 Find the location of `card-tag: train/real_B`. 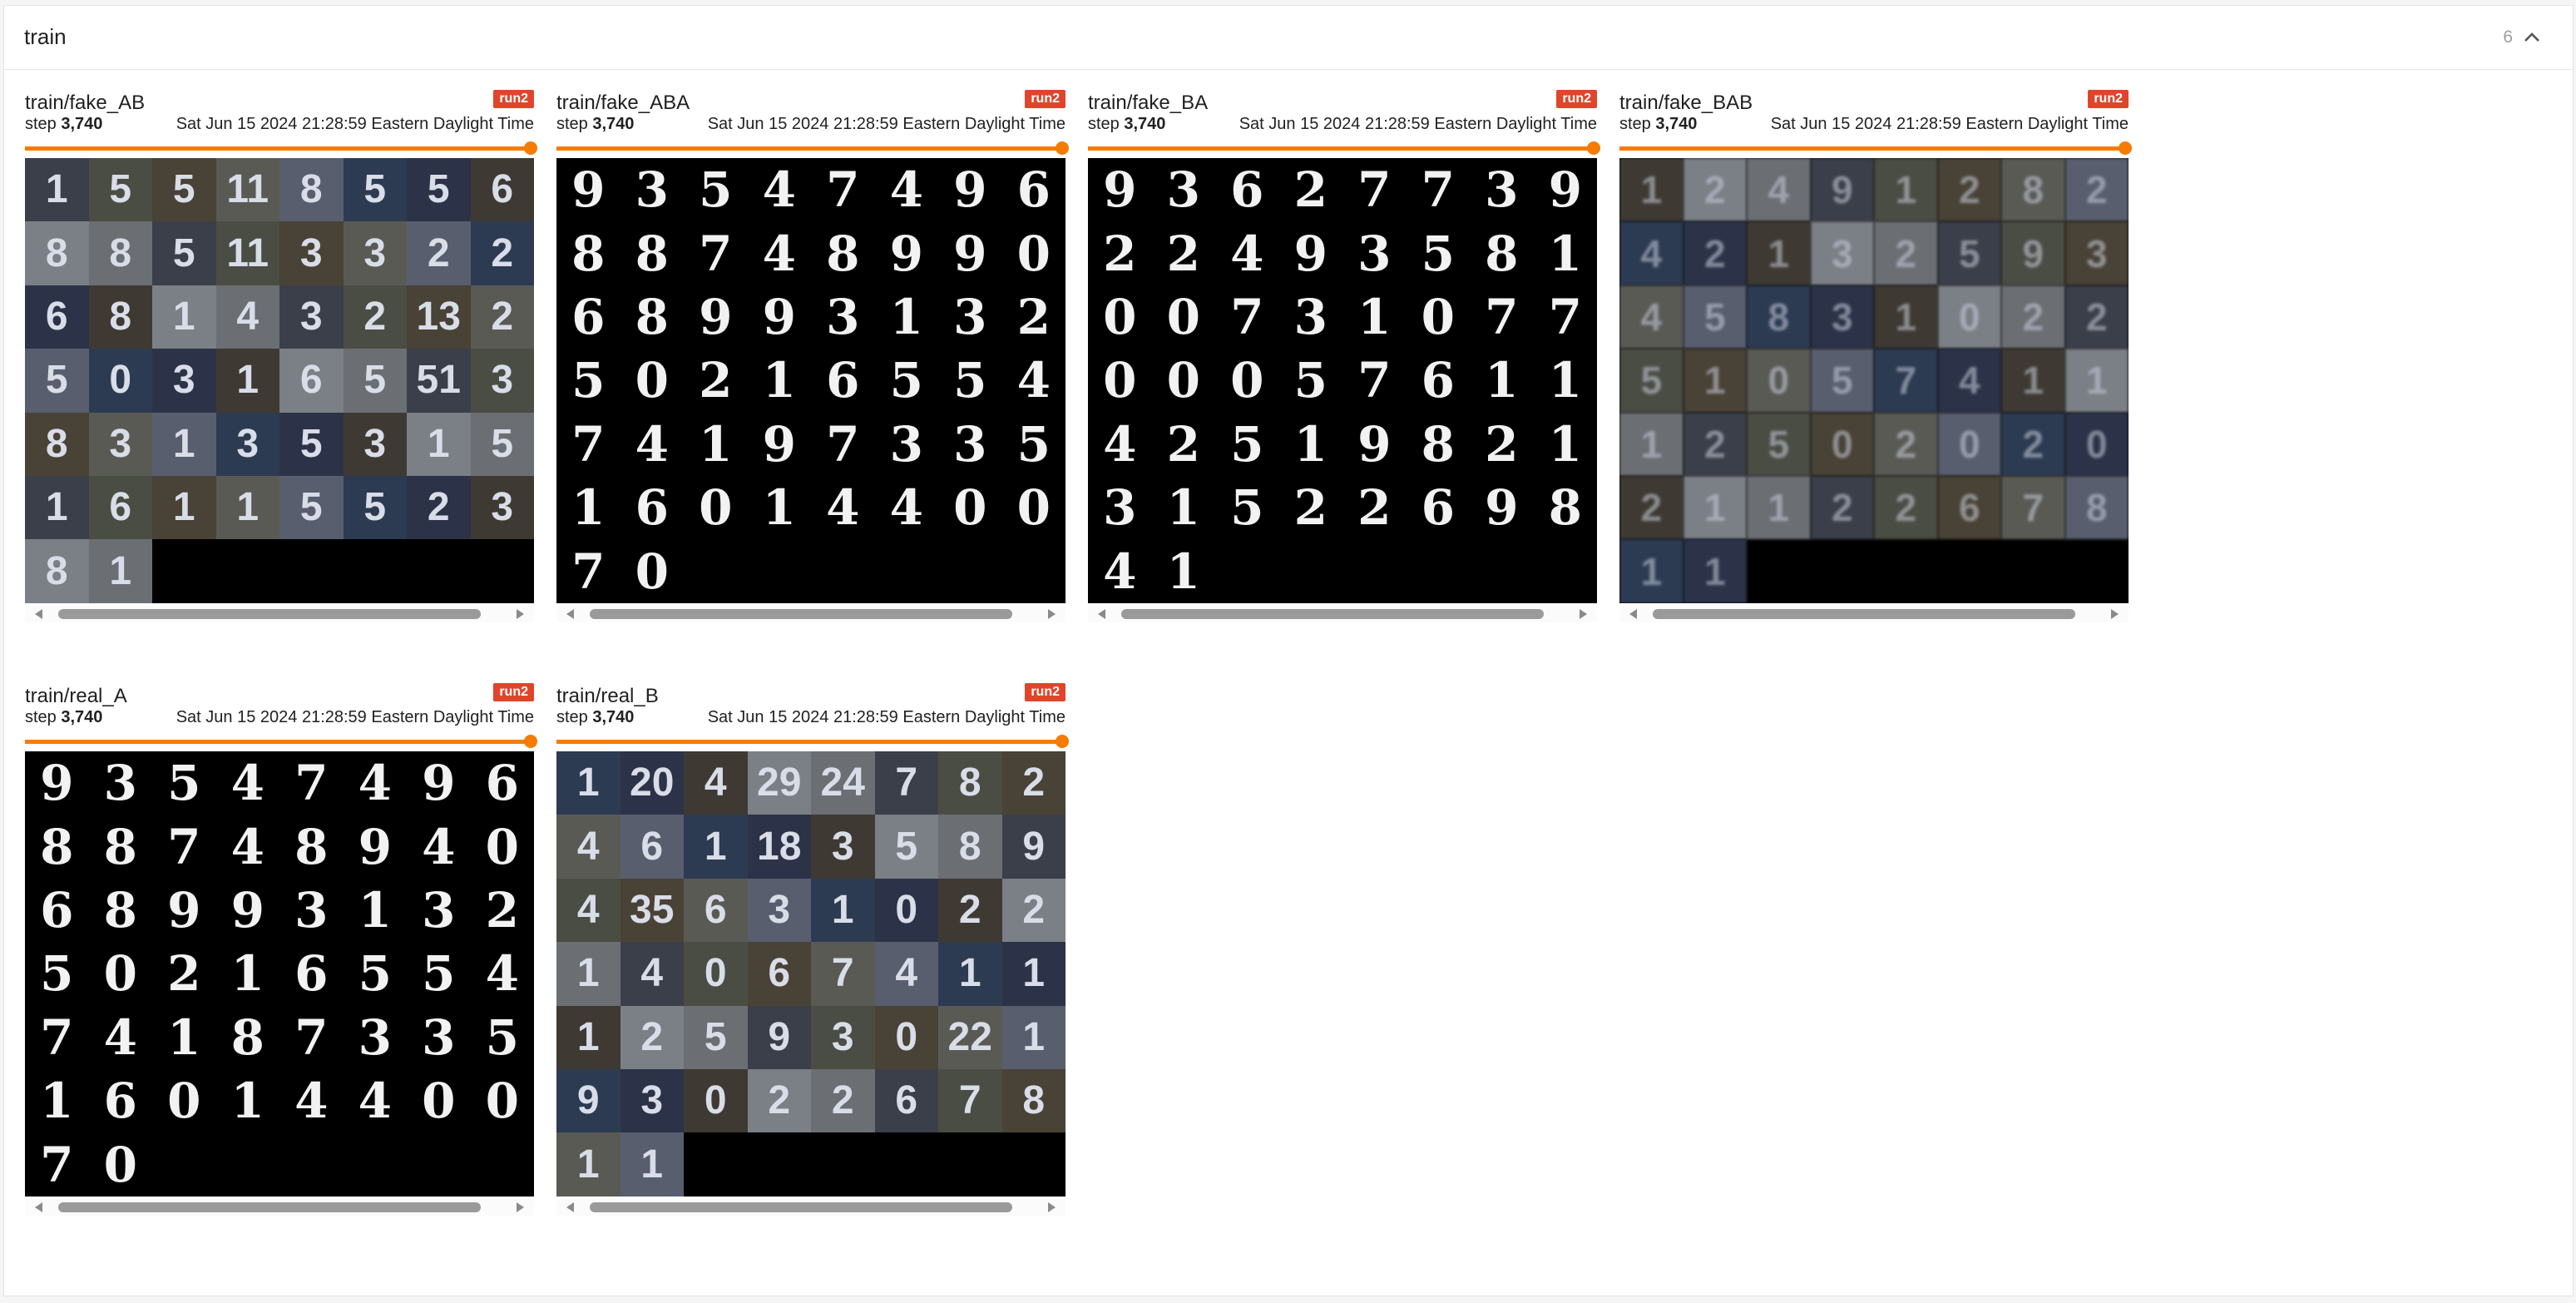

card-tag: train/real_B is located at coordinates (607, 696).